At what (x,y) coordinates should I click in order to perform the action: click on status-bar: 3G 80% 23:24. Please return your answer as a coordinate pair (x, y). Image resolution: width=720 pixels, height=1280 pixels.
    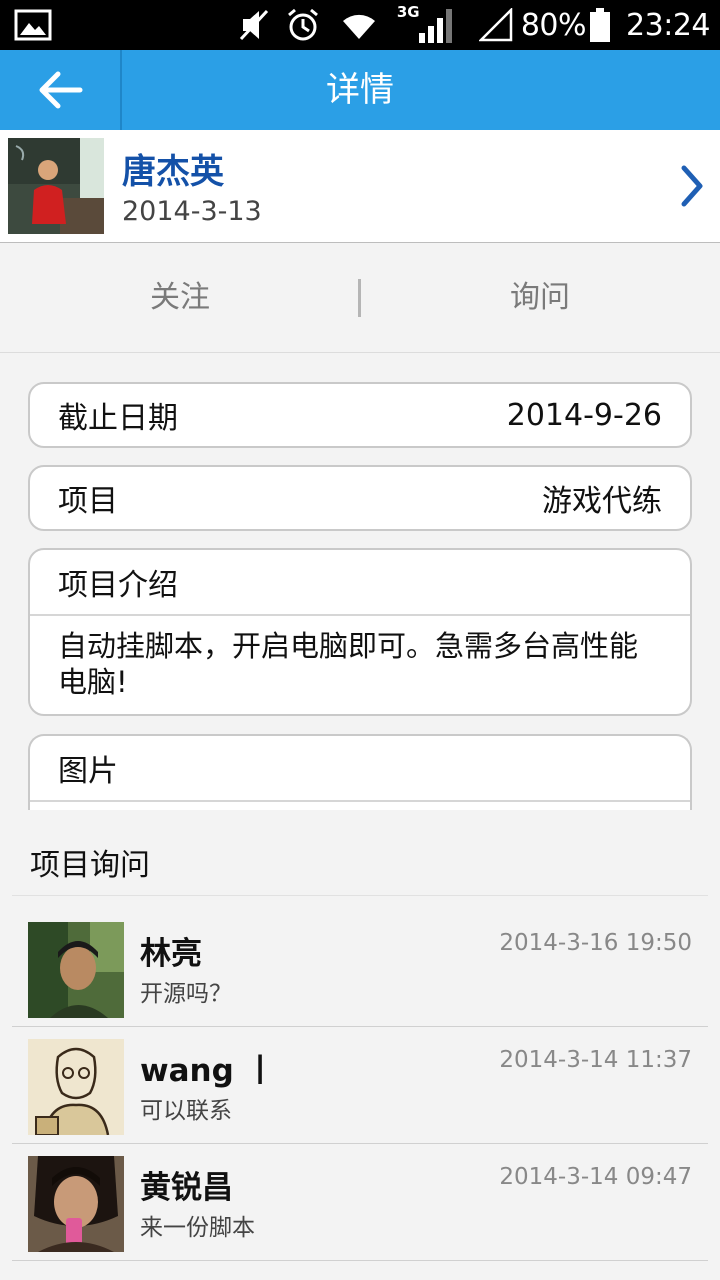
    Looking at the image, I should click on (360, 25).